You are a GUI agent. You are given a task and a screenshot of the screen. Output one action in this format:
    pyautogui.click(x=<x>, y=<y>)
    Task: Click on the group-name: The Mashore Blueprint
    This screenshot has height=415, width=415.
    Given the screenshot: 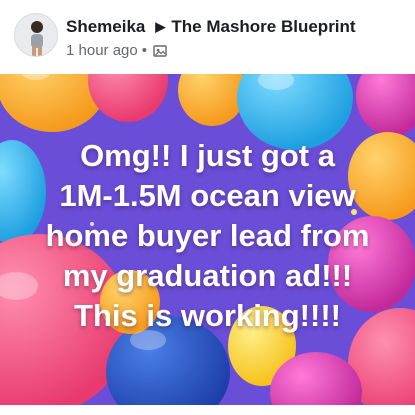 What is the action you would take?
    pyautogui.click(x=263, y=26)
    